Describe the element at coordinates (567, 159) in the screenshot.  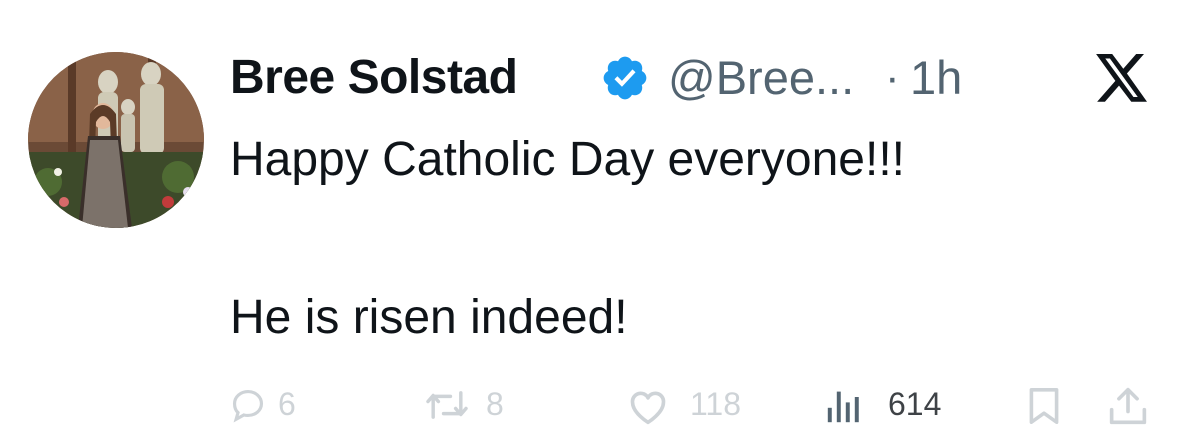
I see `tweet-text-line-1: Happy Catholic Day everyone!!!` at that location.